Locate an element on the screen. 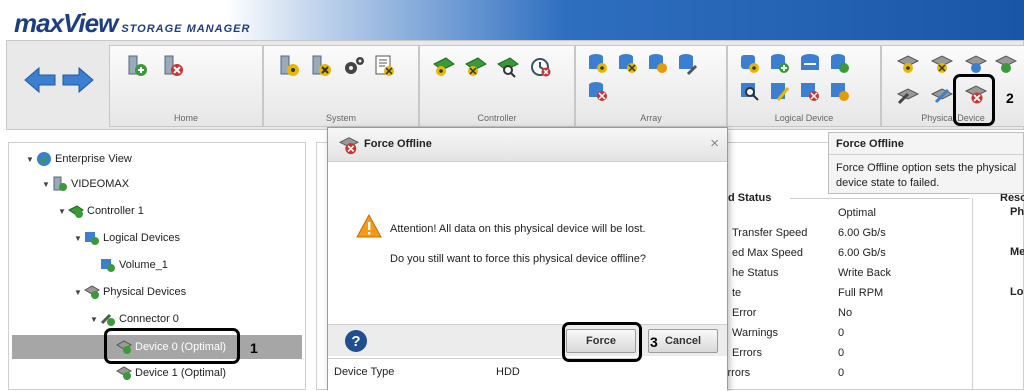 The height and width of the screenshot is (391, 1024). side-label: Ph is located at coordinates (1017, 212).